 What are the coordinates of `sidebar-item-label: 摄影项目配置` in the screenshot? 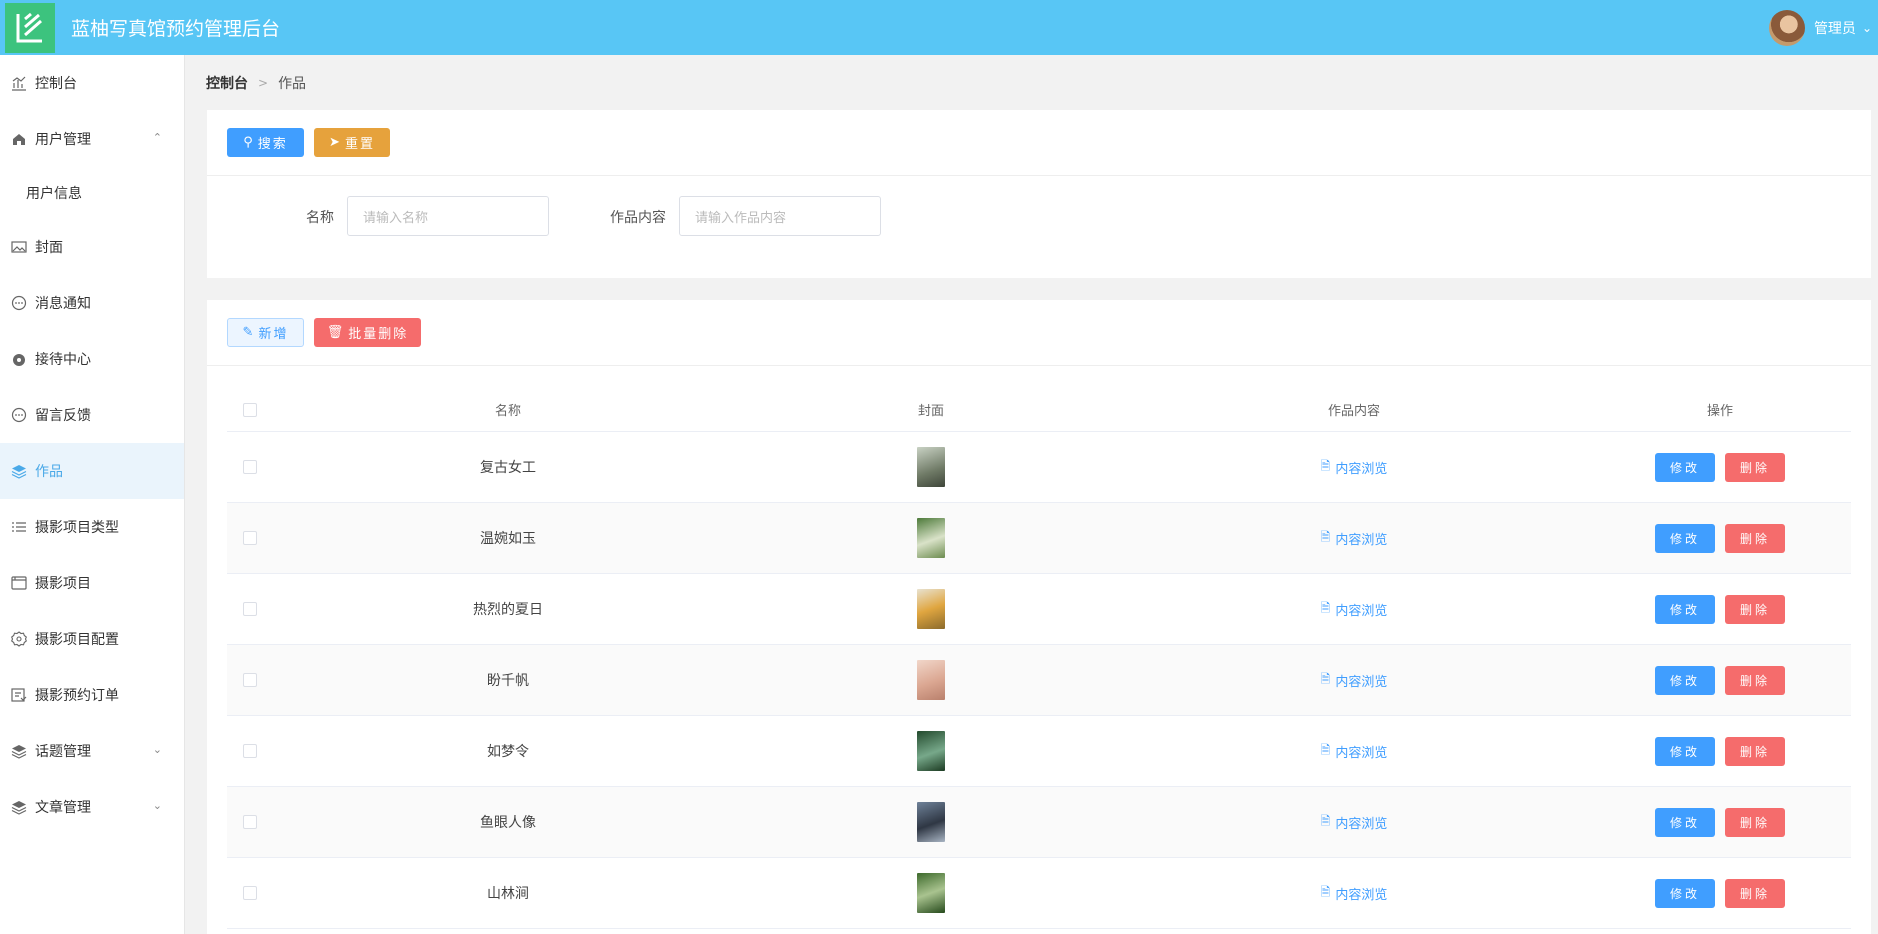 It's located at (77, 640).